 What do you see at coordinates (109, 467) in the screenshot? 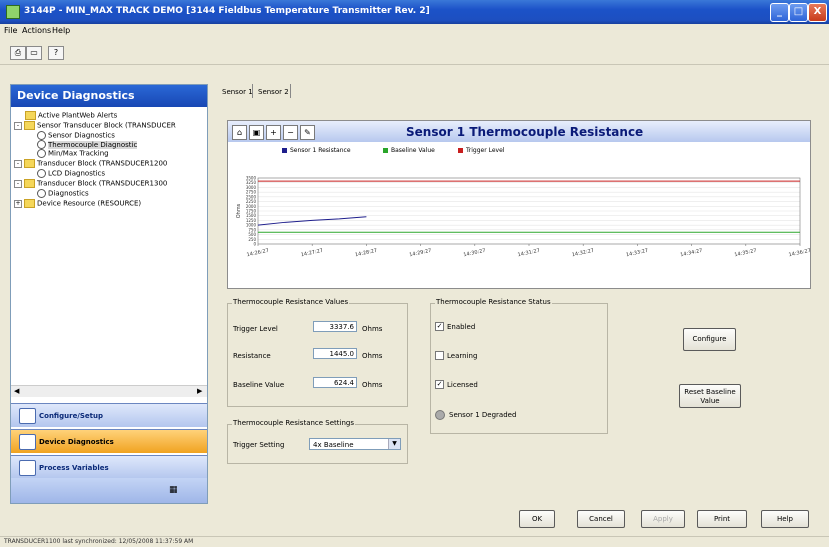
I see `nav-process-variables: Process Variables` at bounding box center [109, 467].